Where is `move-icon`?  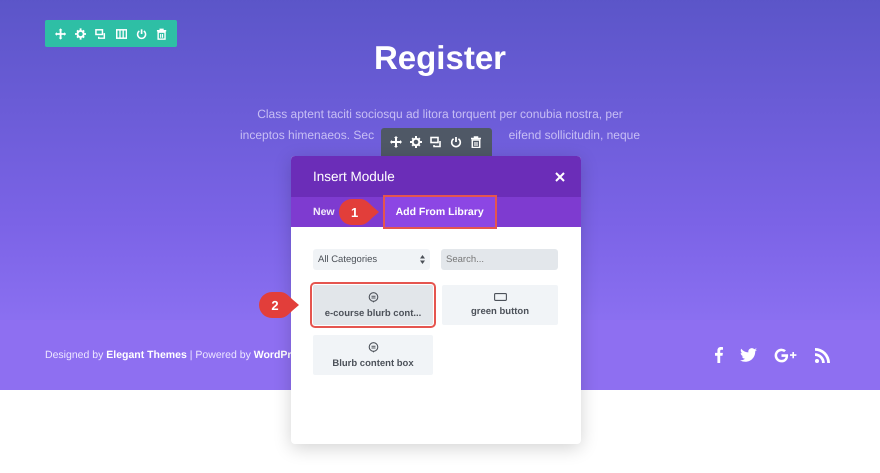 move-icon is located at coordinates (396, 142).